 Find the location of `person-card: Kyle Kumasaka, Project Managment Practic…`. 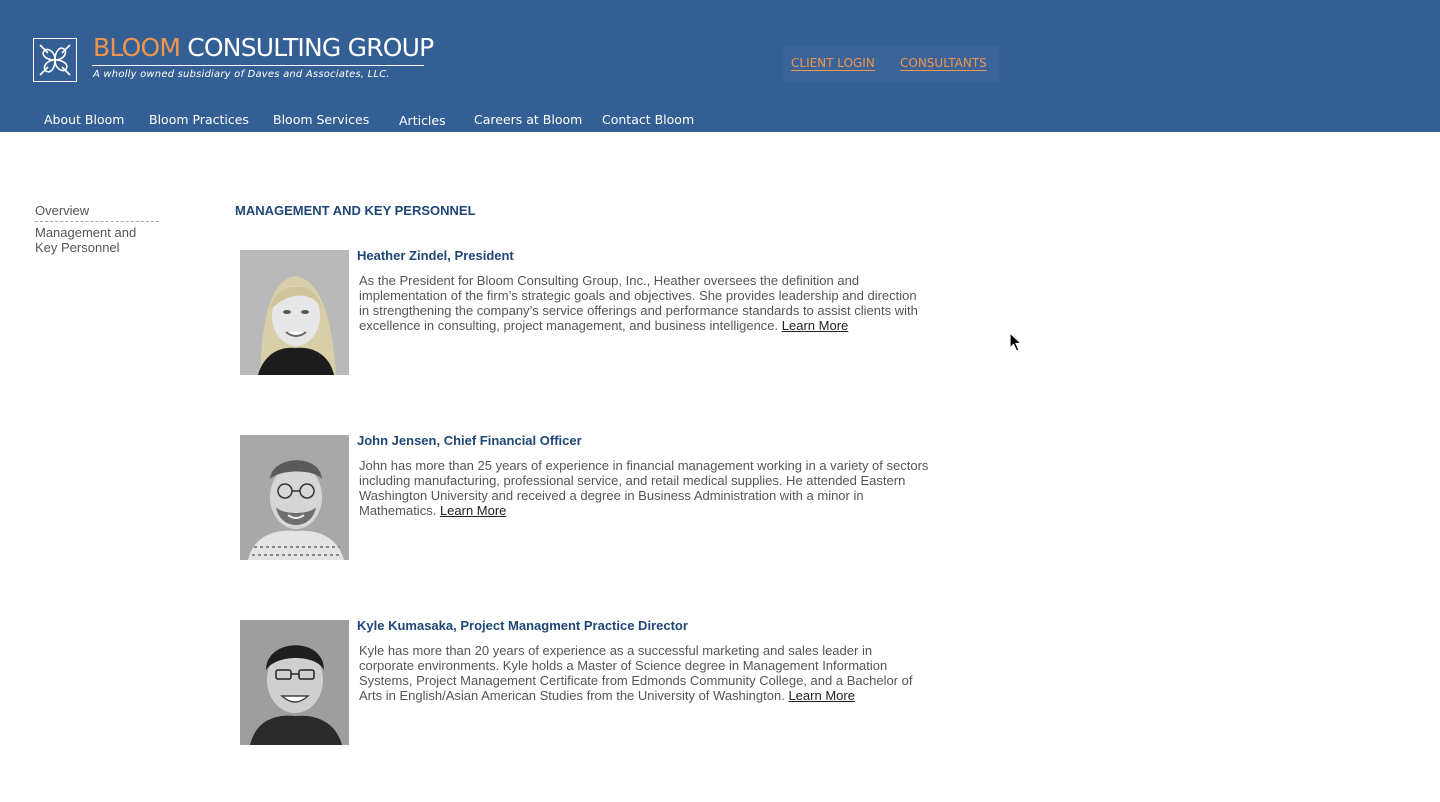

person-card: Kyle Kumasaka, Project Managment Practic… is located at coordinates (590, 682).